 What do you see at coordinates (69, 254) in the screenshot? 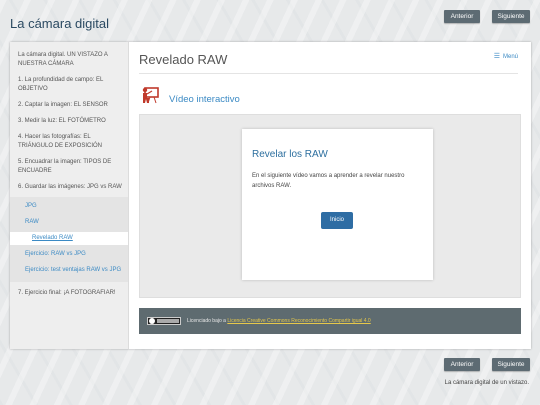
I see `sidebar-subitem-ejercicio-raw-jpg: Ejercicio: RAW vs JPG` at bounding box center [69, 254].